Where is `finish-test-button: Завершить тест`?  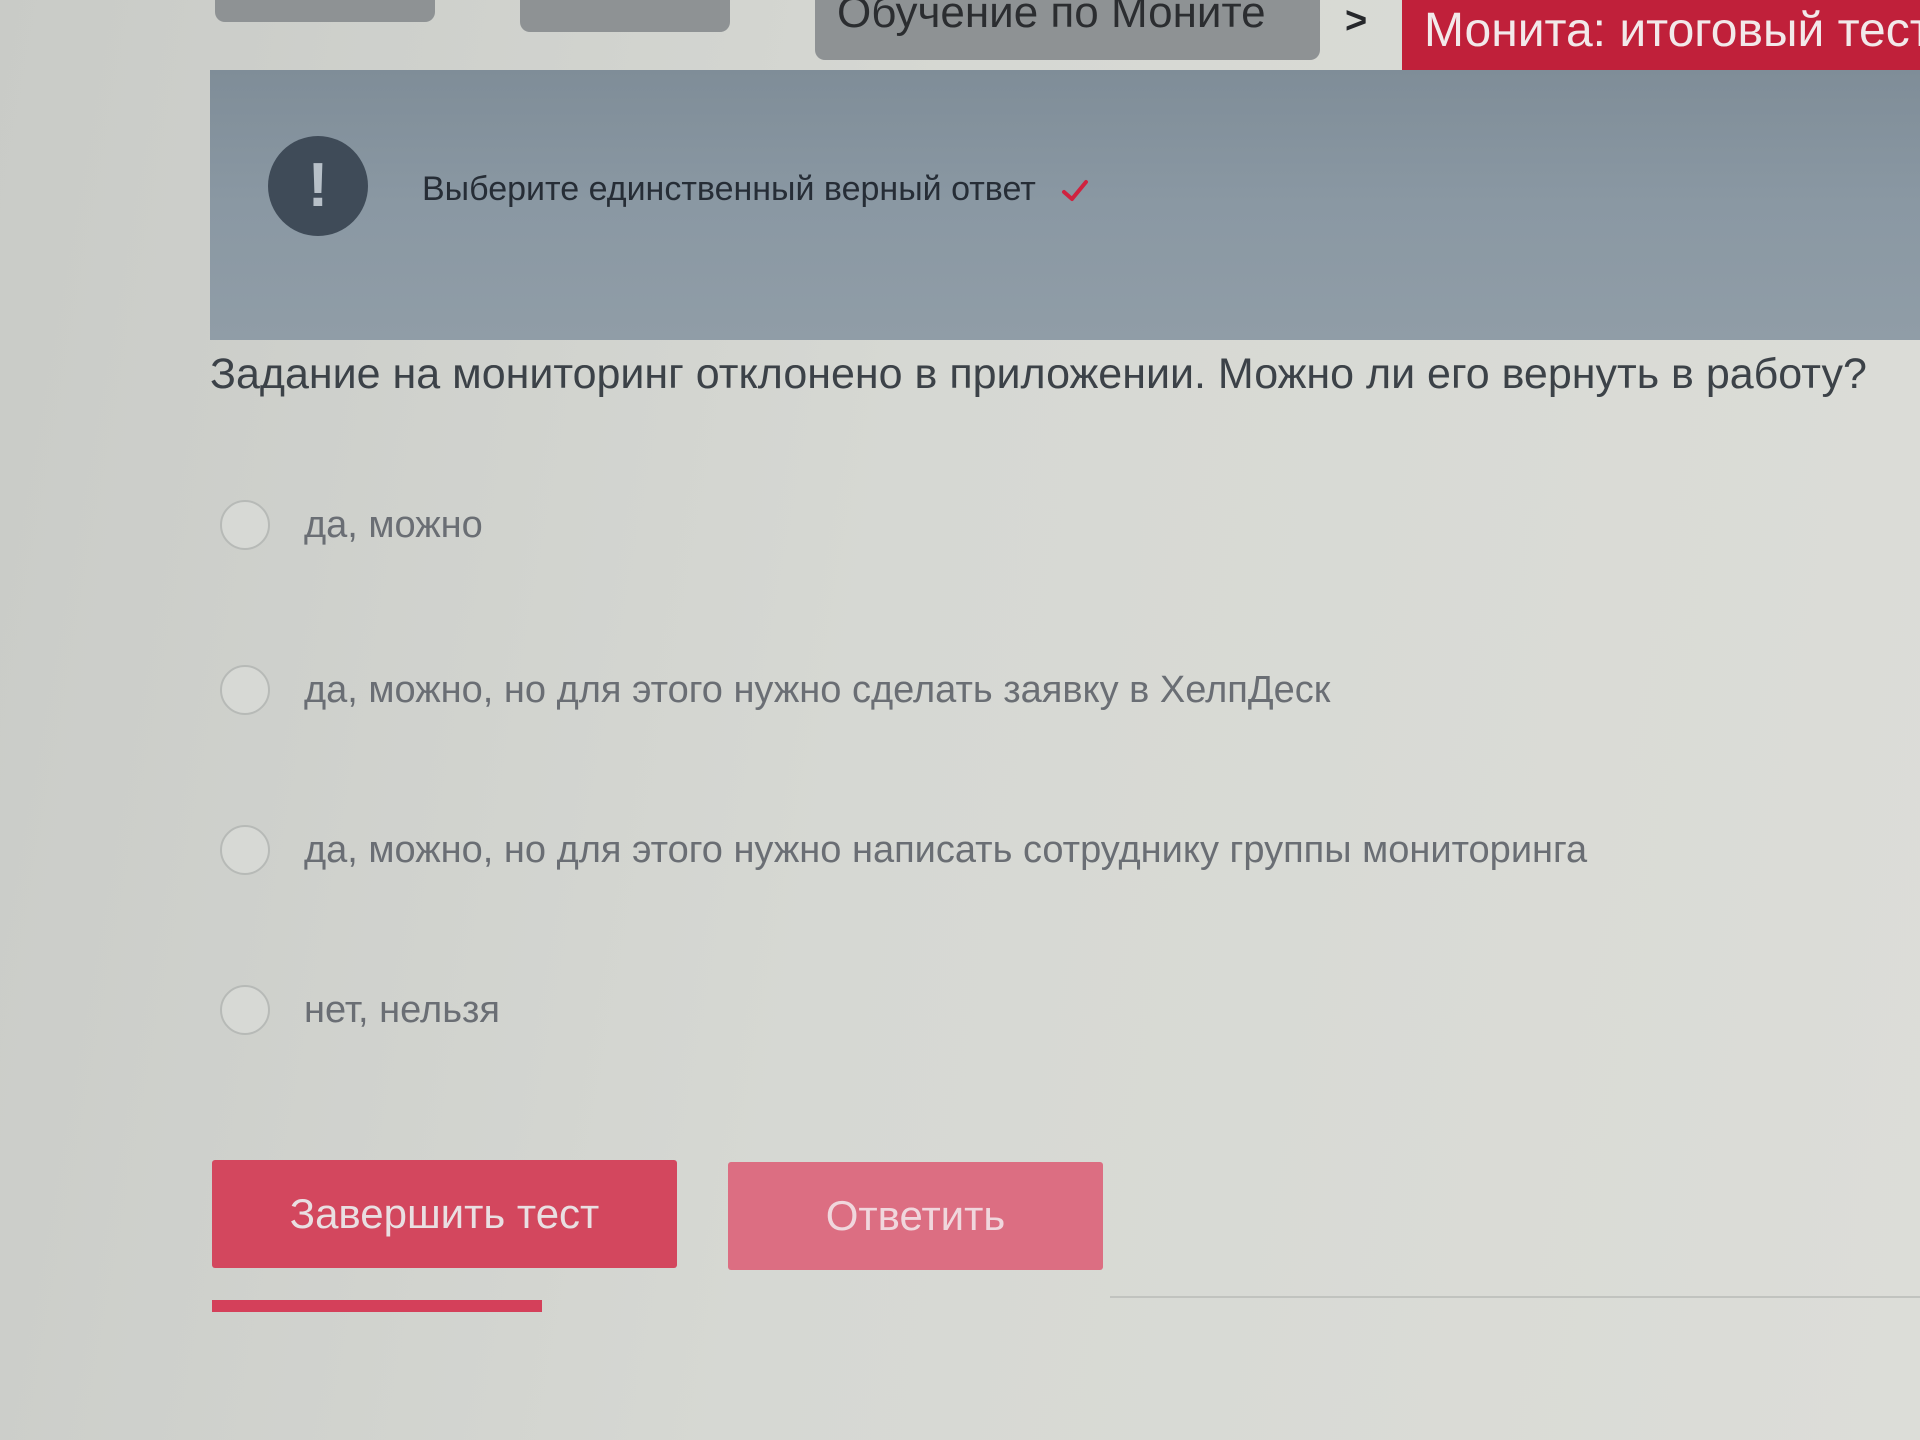 finish-test-button: Завершить тест is located at coordinates (444, 1214).